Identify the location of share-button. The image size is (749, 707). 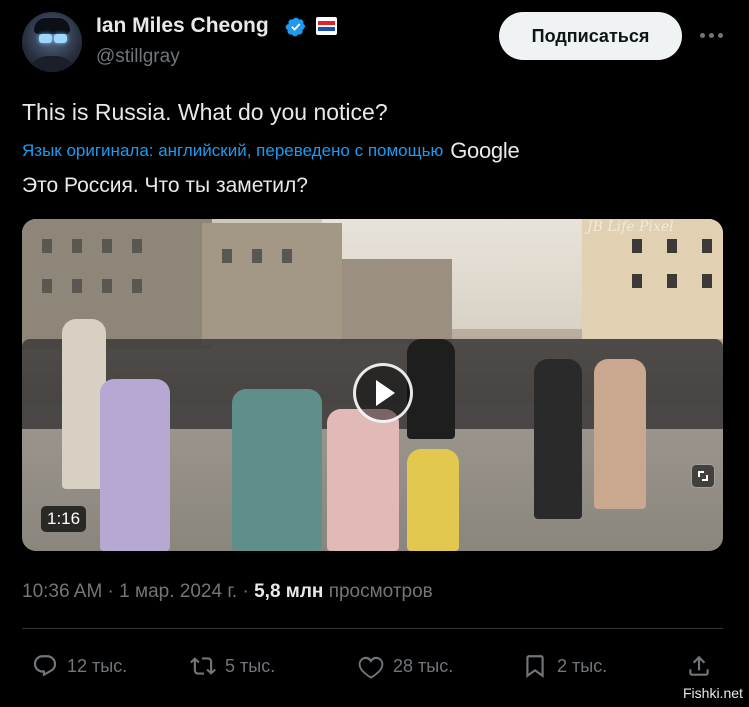
(699, 666).